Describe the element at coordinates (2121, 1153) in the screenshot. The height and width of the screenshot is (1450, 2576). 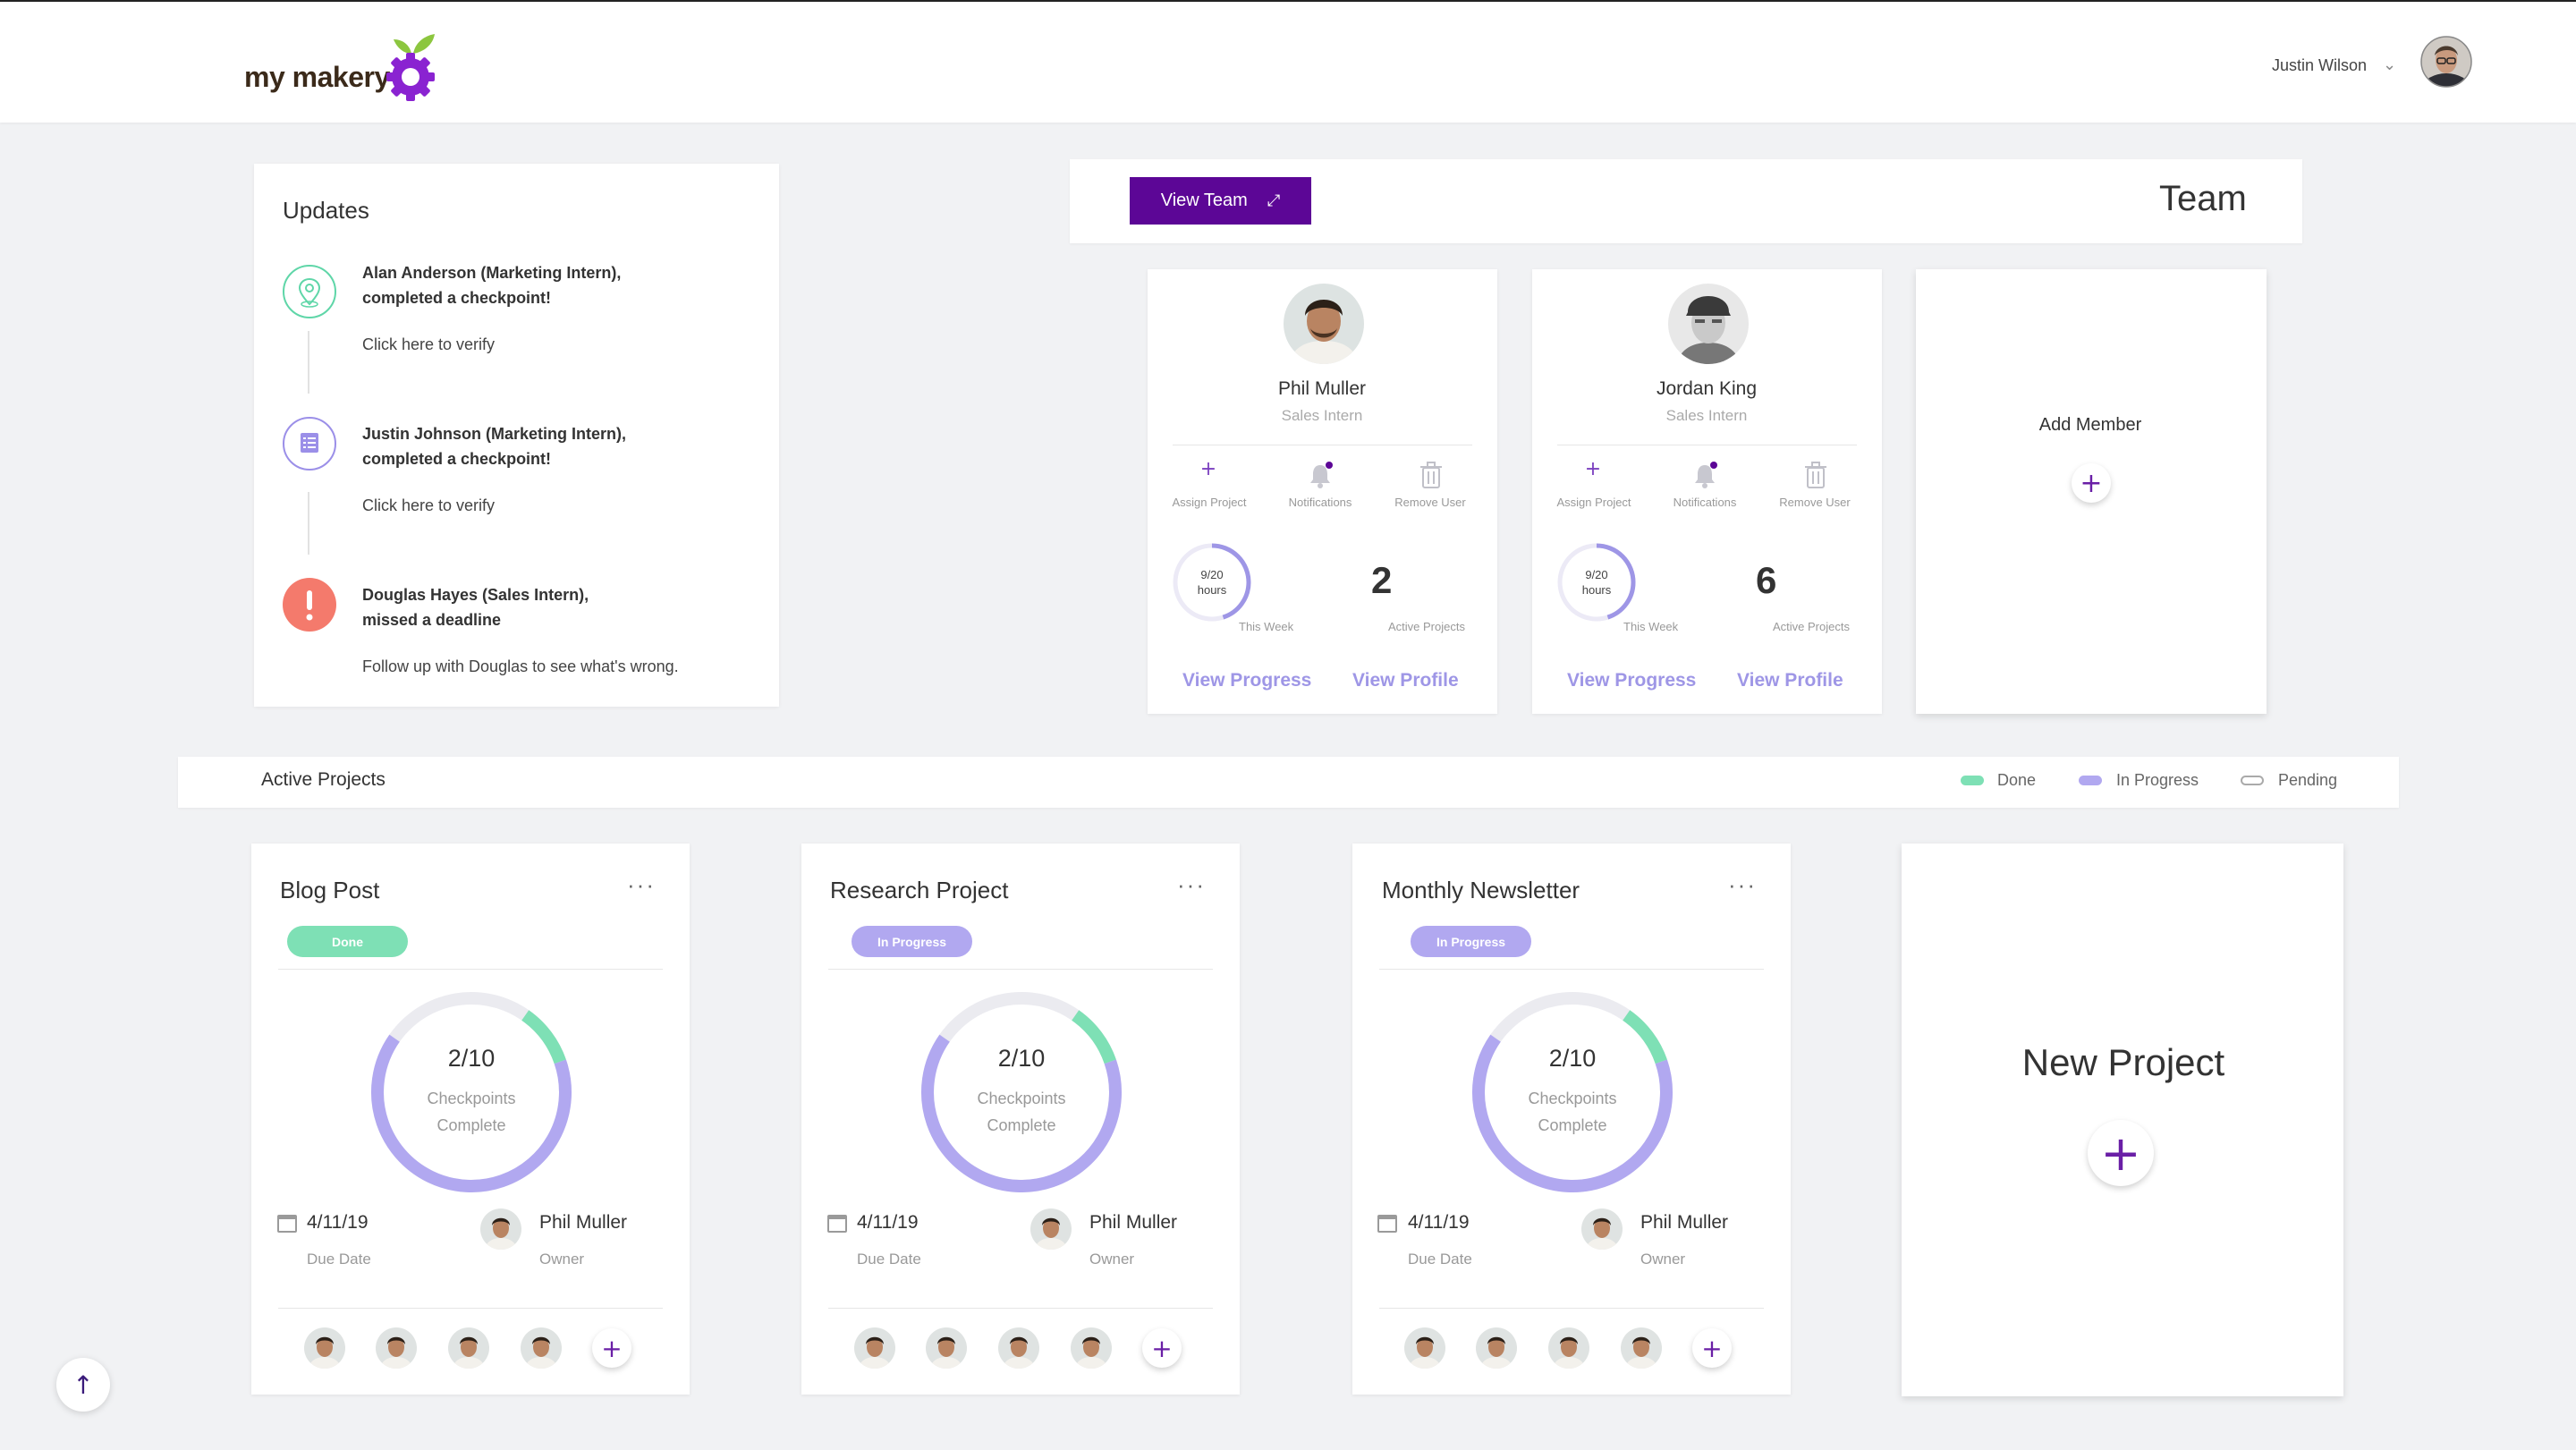
I see `new-project-button: +` at that location.